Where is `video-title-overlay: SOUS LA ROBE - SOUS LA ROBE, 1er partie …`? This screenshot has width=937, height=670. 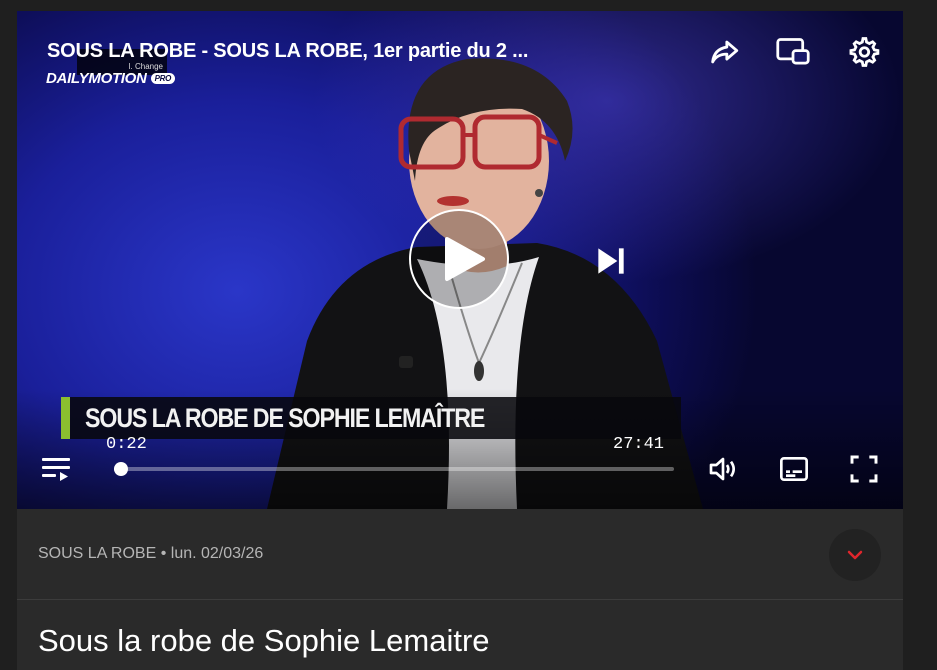 video-title-overlay: SOUS LA ROBE - SOUS LA ROBE, 1er partie … is located at coordinates (287, 51).